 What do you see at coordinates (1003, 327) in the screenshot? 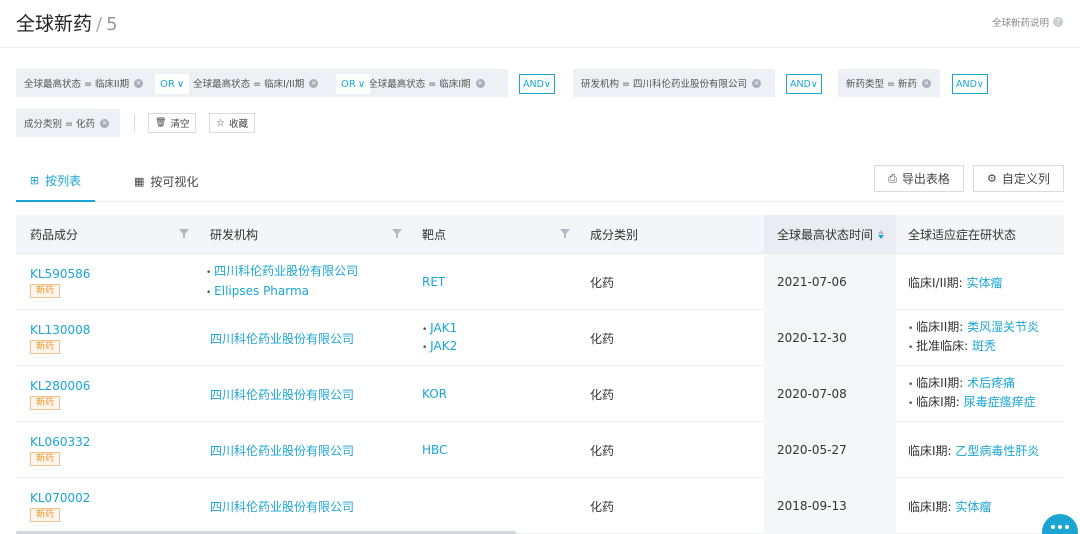
I see `indication-link: 类风湿关节炎` at bounding box center [1003, 327].